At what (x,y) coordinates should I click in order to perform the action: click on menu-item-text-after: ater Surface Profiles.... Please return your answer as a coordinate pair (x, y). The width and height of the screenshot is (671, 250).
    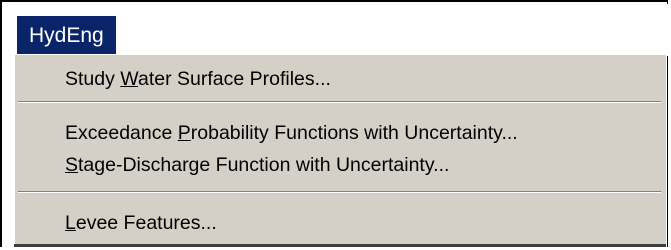
    Looking at the image, I should click on (234, 79).